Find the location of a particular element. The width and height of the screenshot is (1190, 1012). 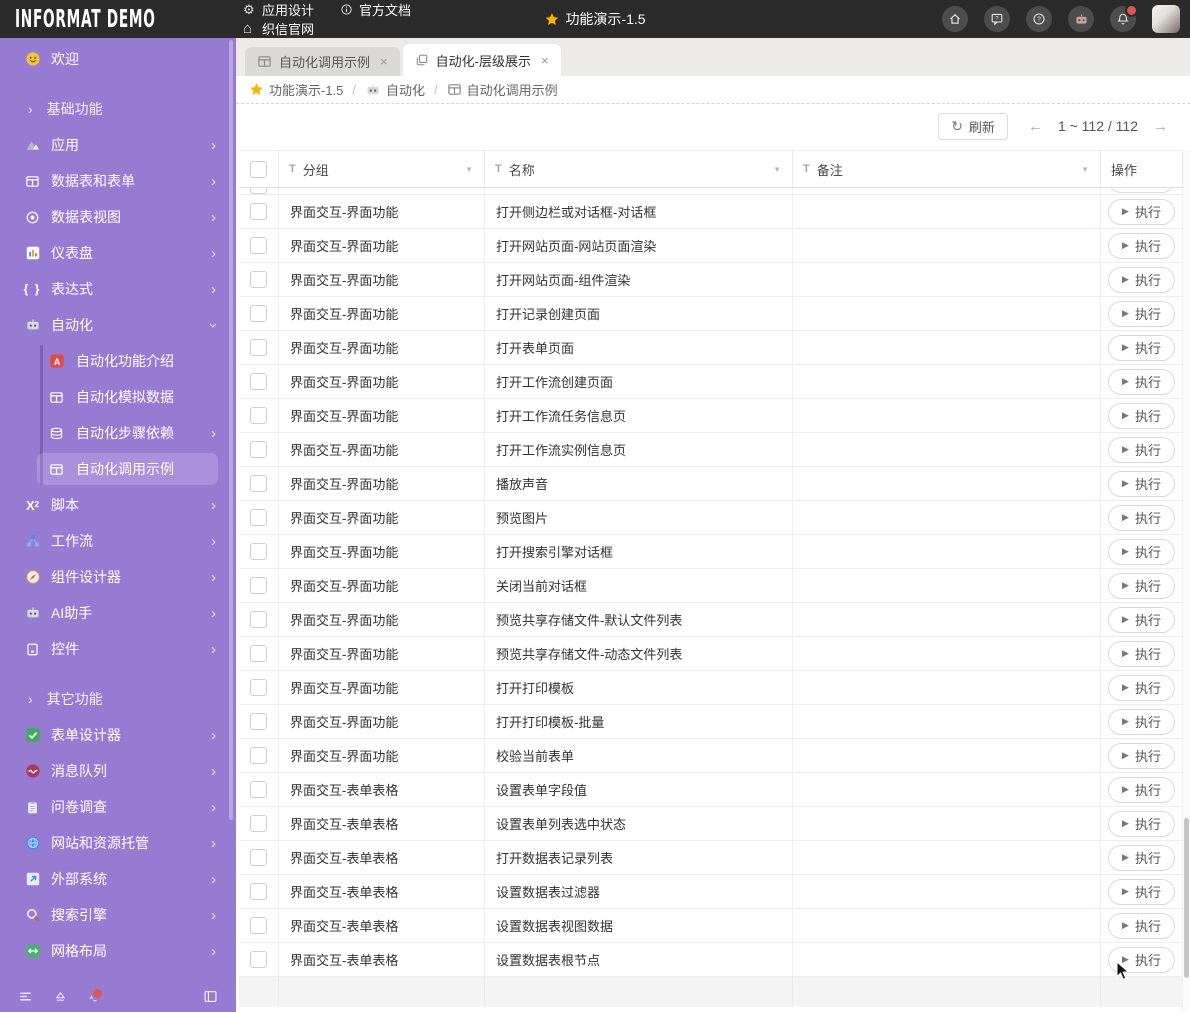

sidebar-item: 搜索引擎 › is located at coordinates (118, 915).